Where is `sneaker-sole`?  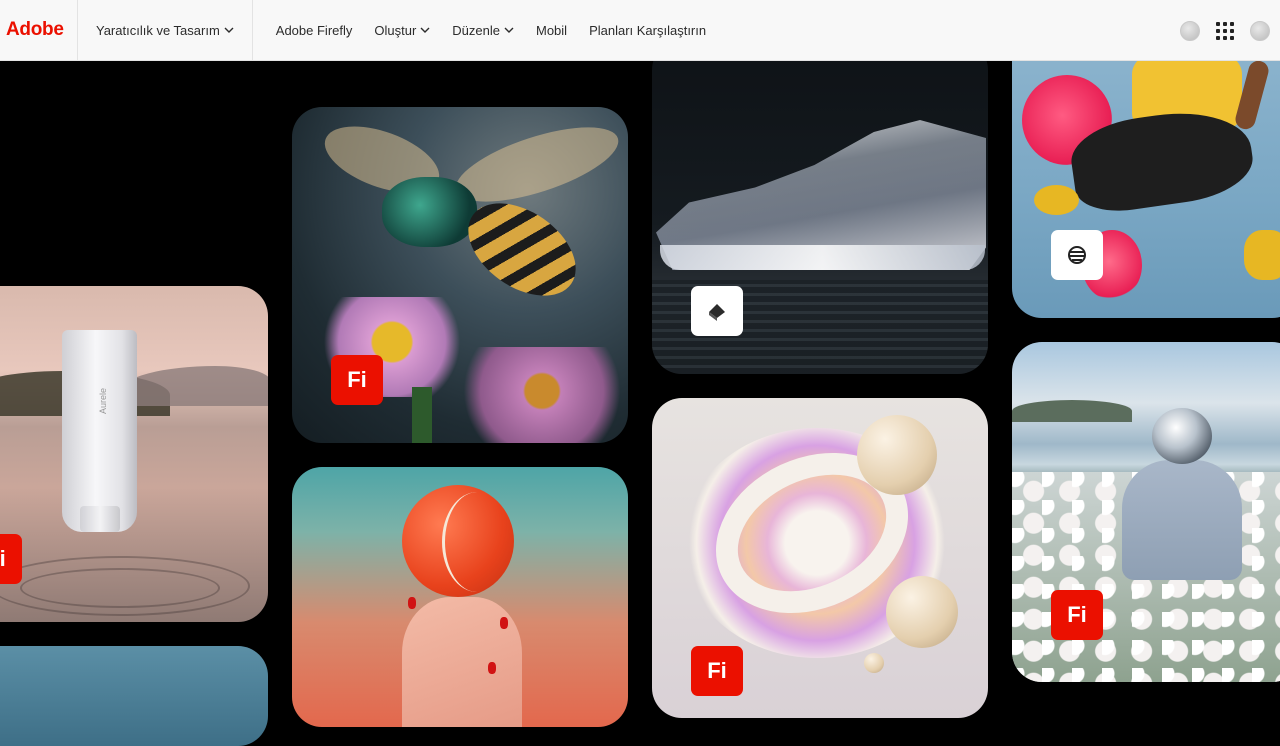 sneaker-sole is located at coordinates (822, 257).